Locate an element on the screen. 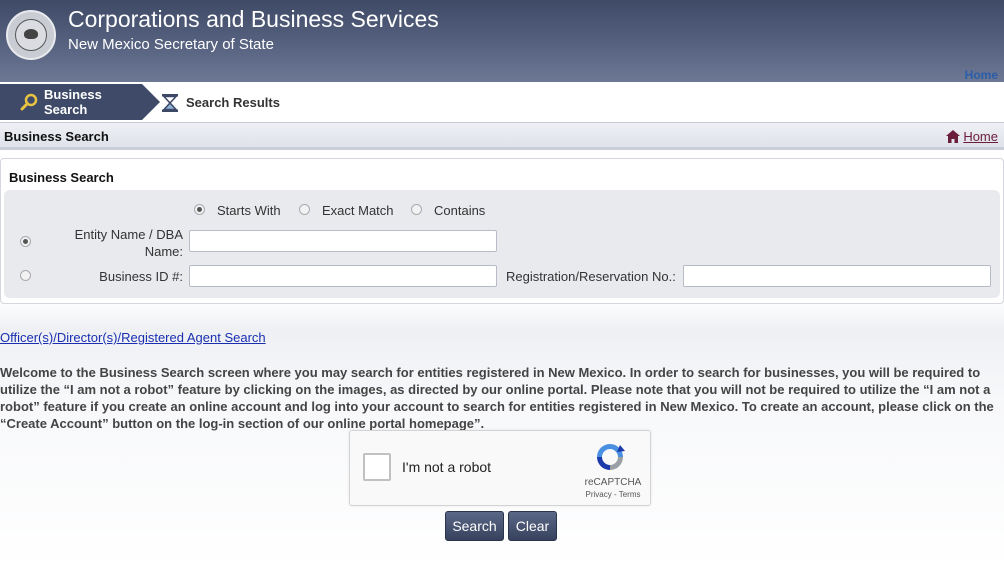  entity-name-label: Entity Name / DBA Name: is located at coordinates (128, 243).